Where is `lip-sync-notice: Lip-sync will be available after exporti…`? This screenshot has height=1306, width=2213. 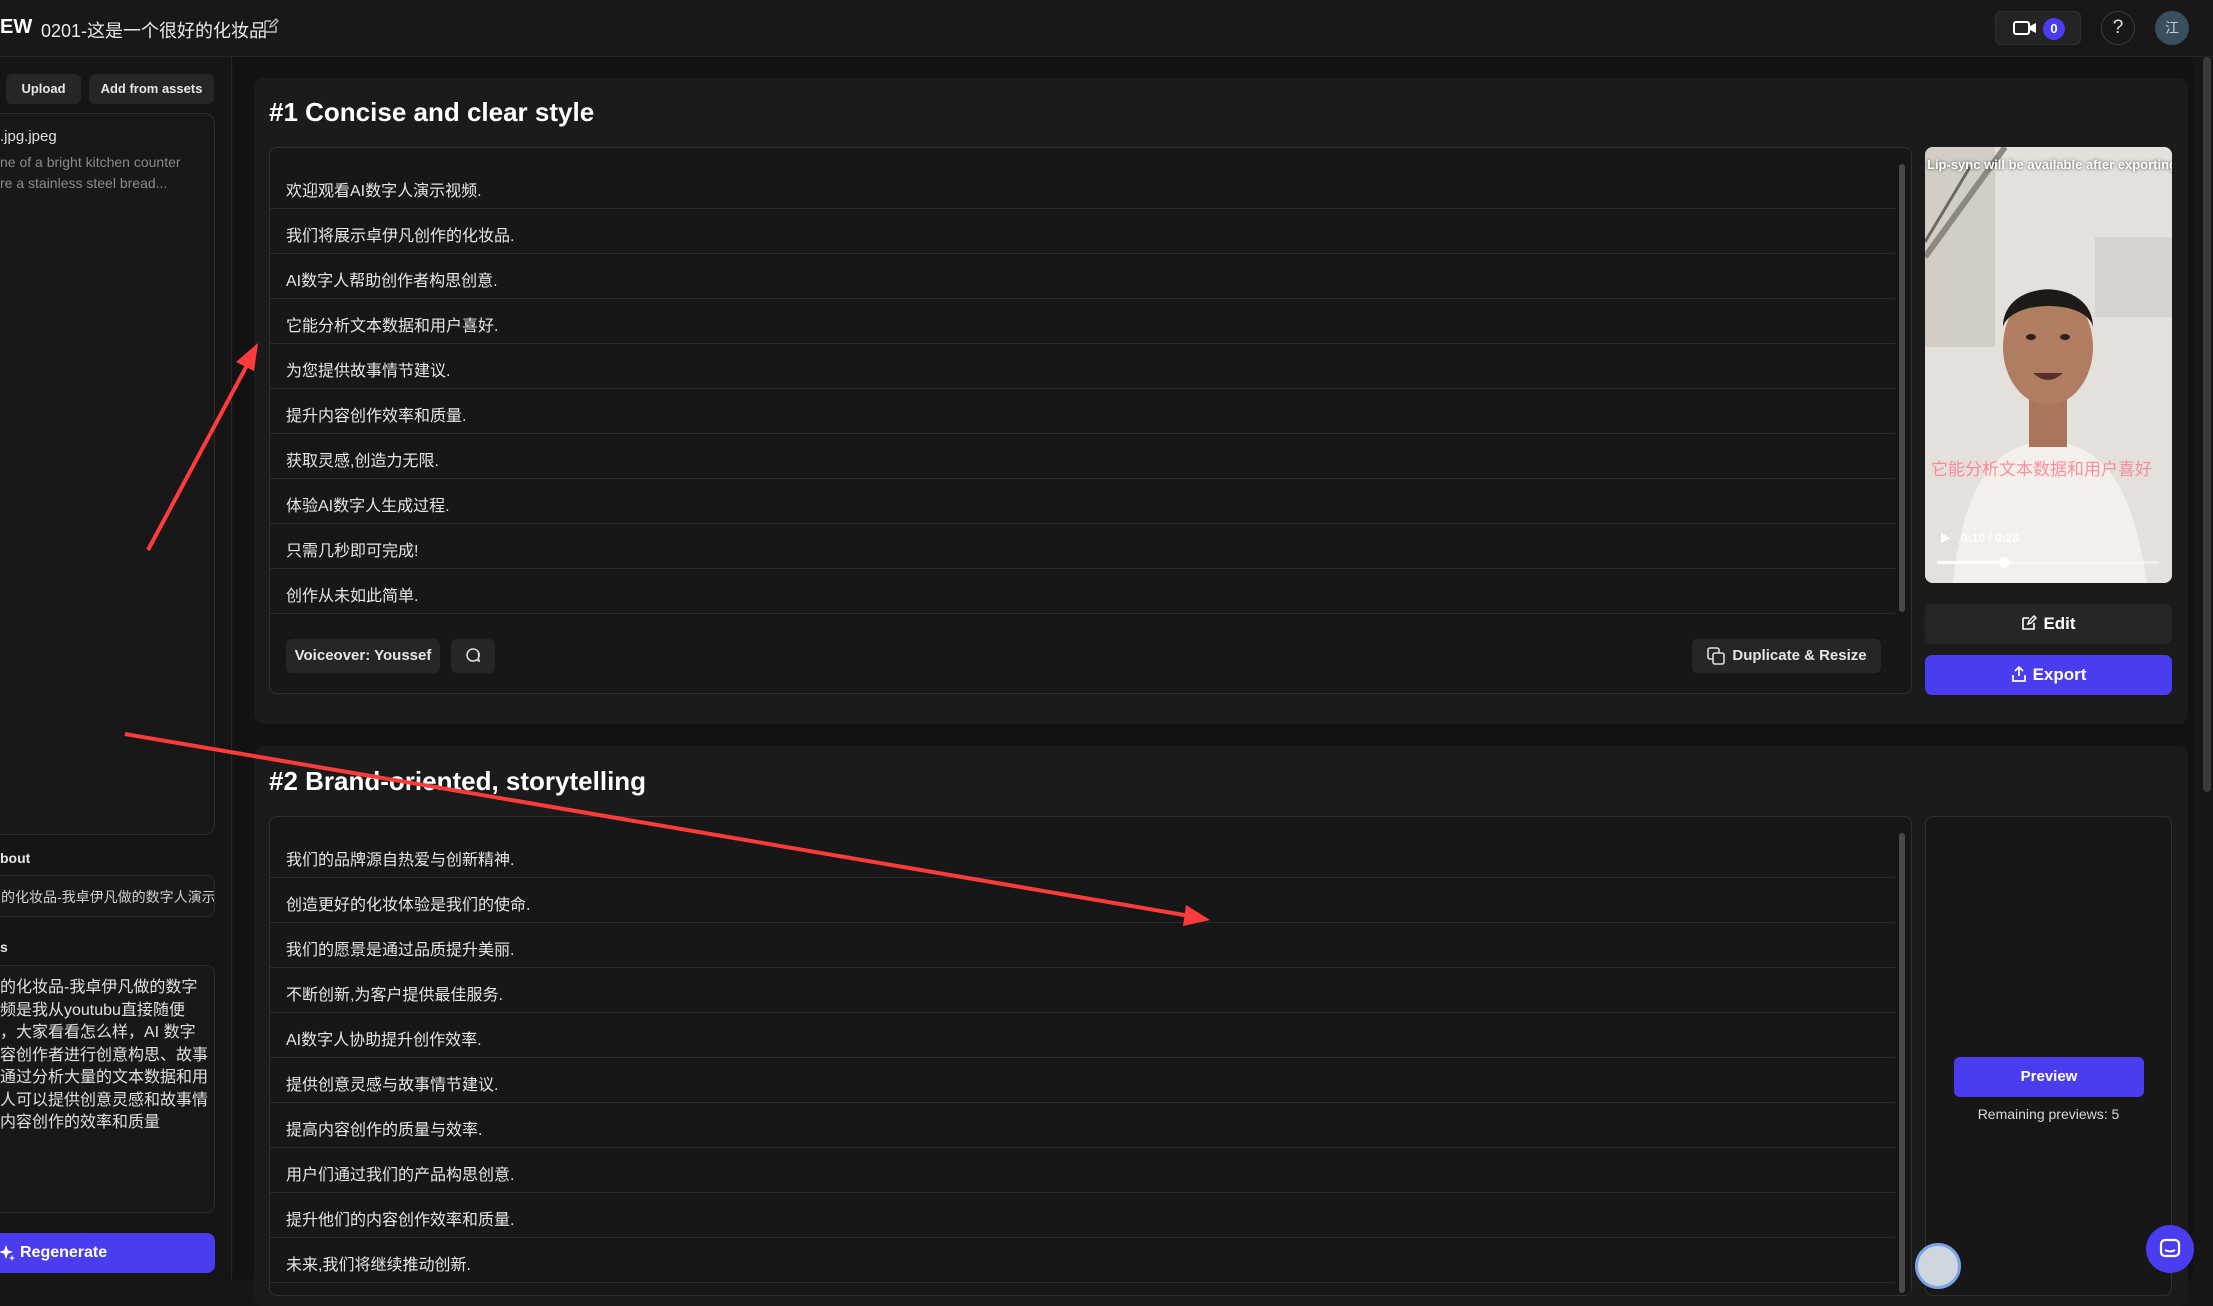
lip-sync-notice: Lip-sync will be available after exporti… is located at coordinates (2049, 164).